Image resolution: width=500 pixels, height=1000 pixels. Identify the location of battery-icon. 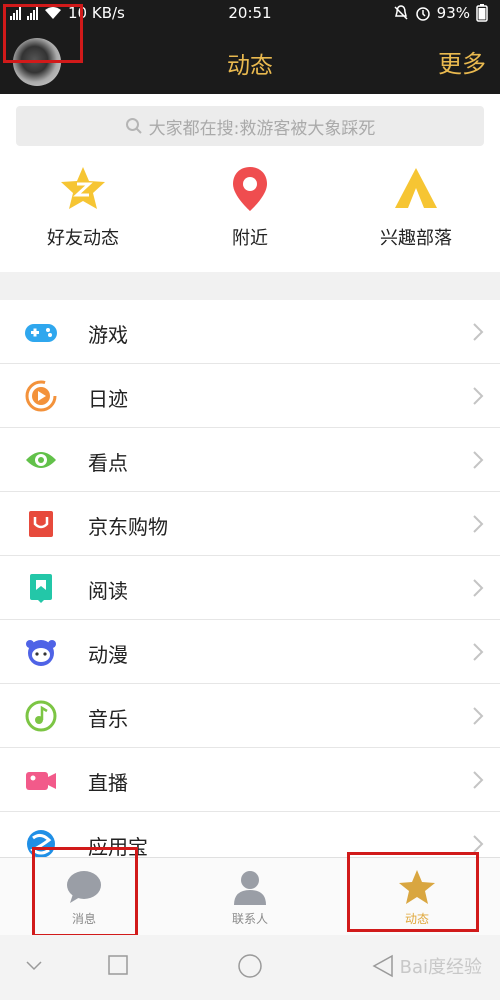
(482, 13).